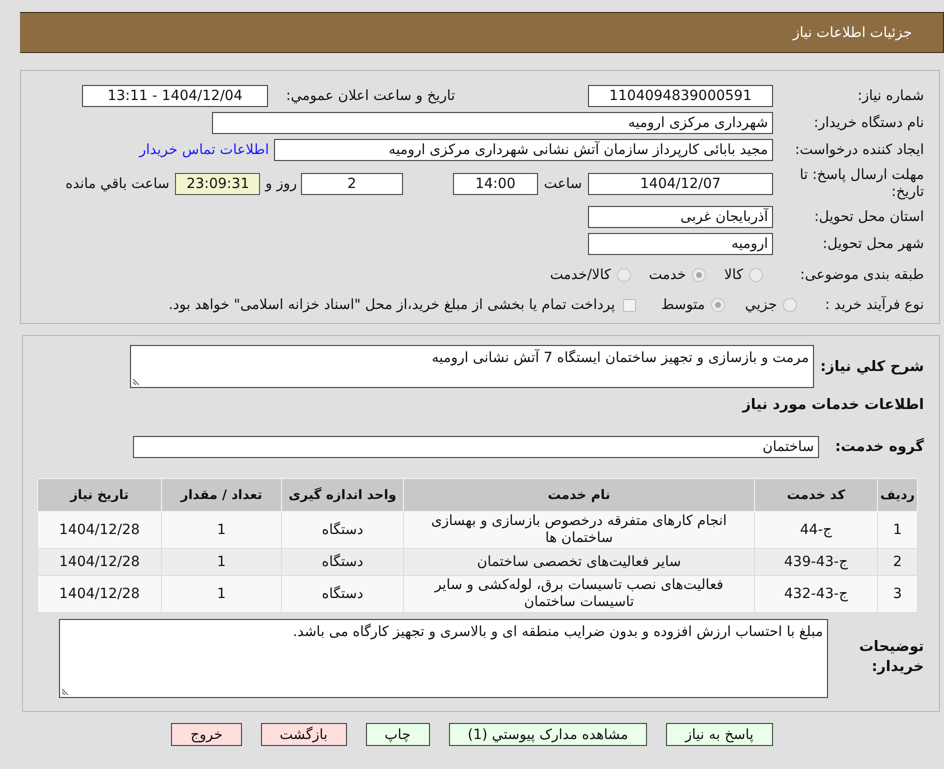  I want to click on section-heading: اطلاعات خدمات مورد نیاز, so click(832, 406).